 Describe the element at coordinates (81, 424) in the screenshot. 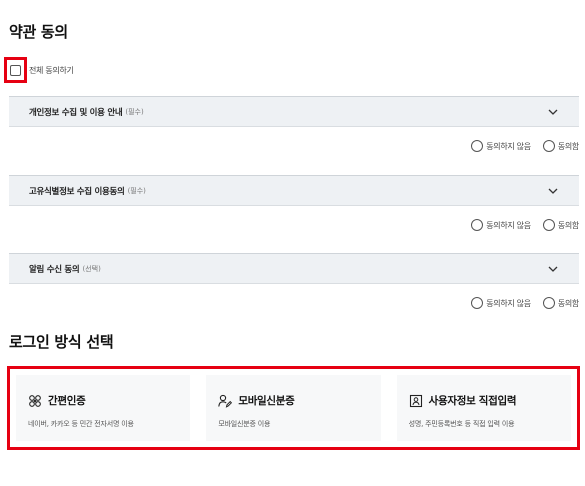

I see `login-method-desc: 네이버, 카카오 등 민간 전자서명 이용` at that location.